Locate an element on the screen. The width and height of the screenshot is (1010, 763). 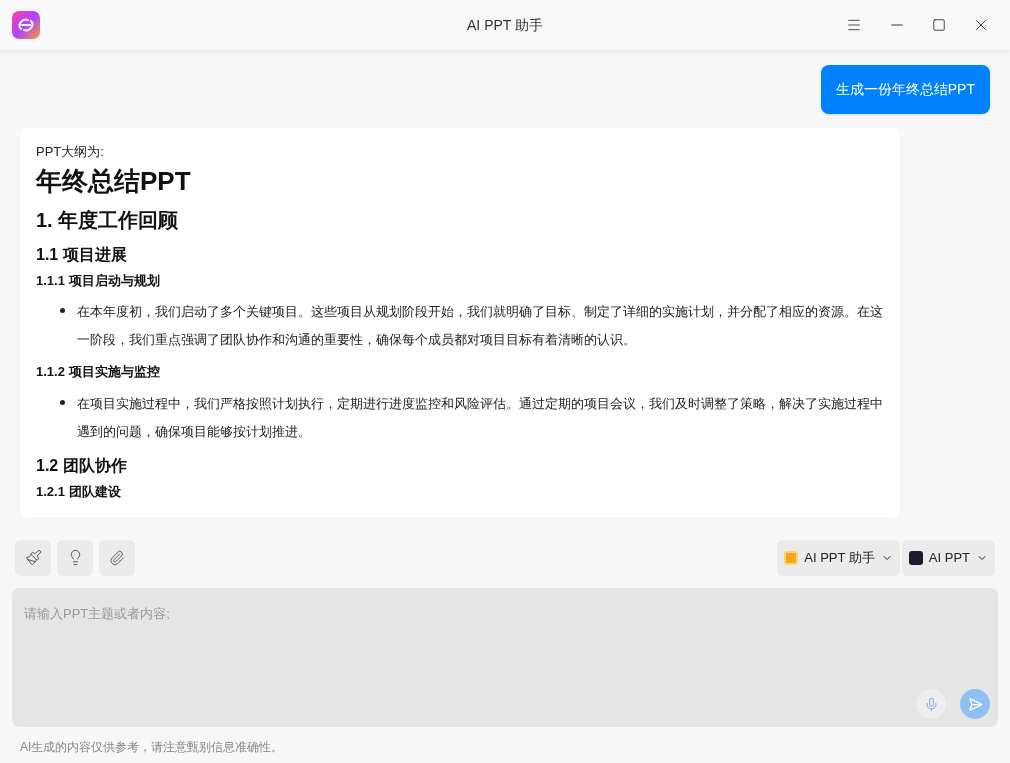
app-logo-icon is located at coordinates (26, 25).